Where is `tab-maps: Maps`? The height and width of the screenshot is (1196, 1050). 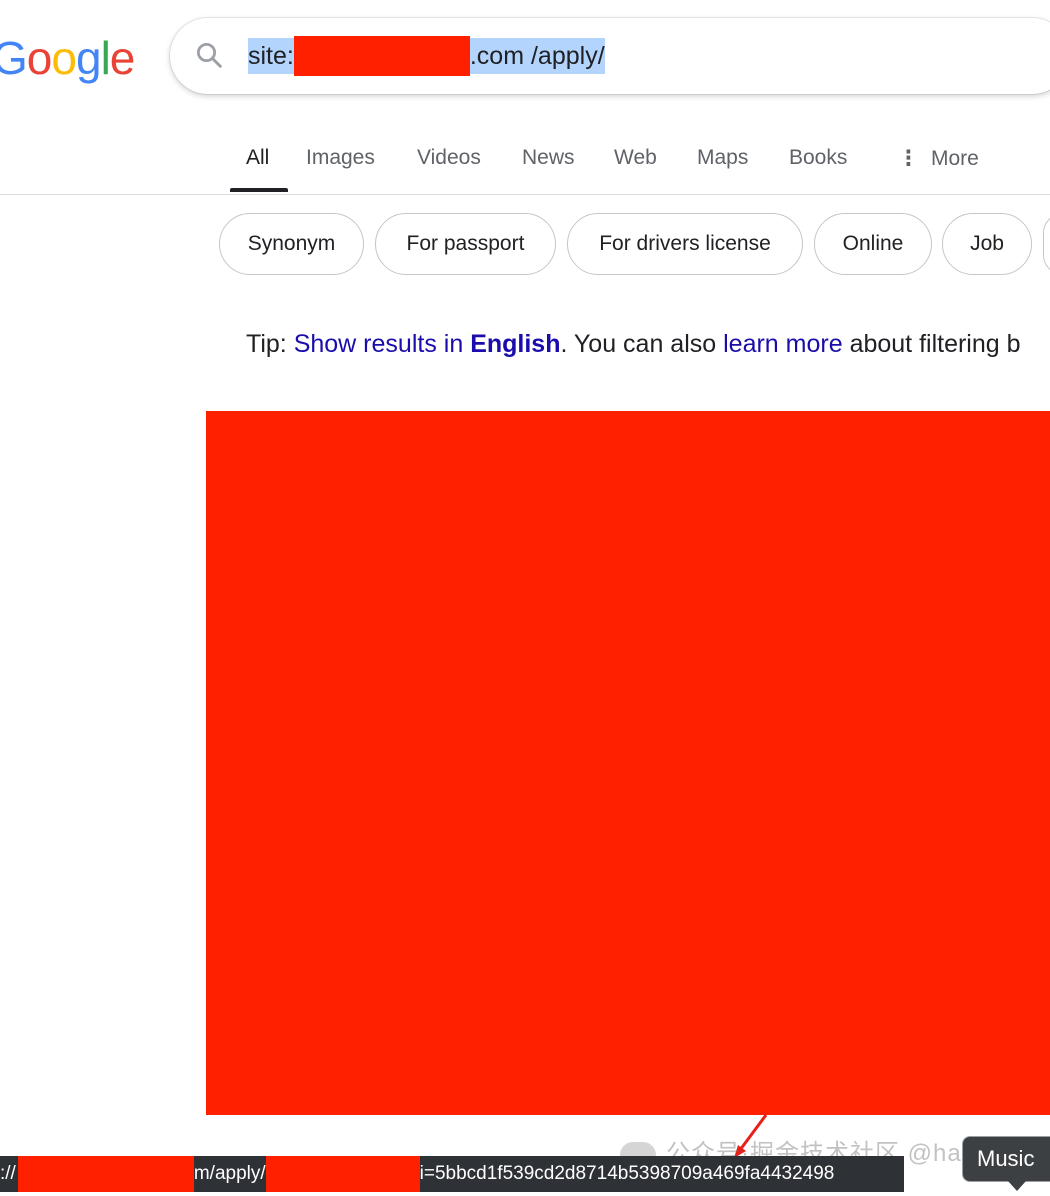 tab-maps: Maps is located at coordinates (722, 158).